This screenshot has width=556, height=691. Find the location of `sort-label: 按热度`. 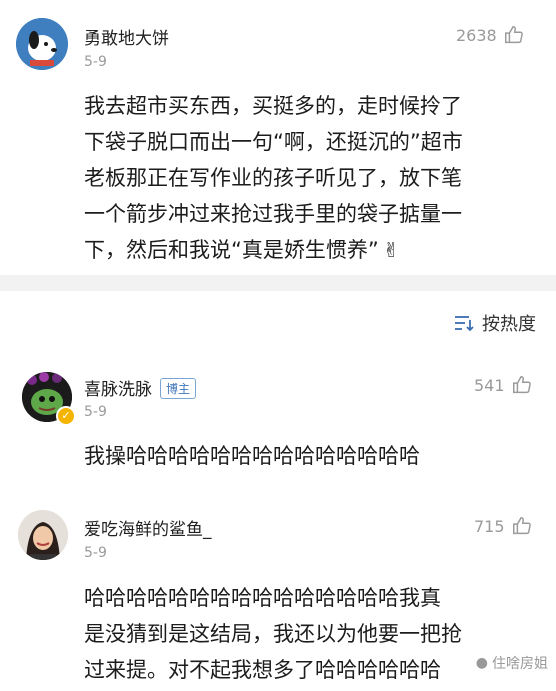

sort-label: 按热度 is located at coordinates (509, 324).